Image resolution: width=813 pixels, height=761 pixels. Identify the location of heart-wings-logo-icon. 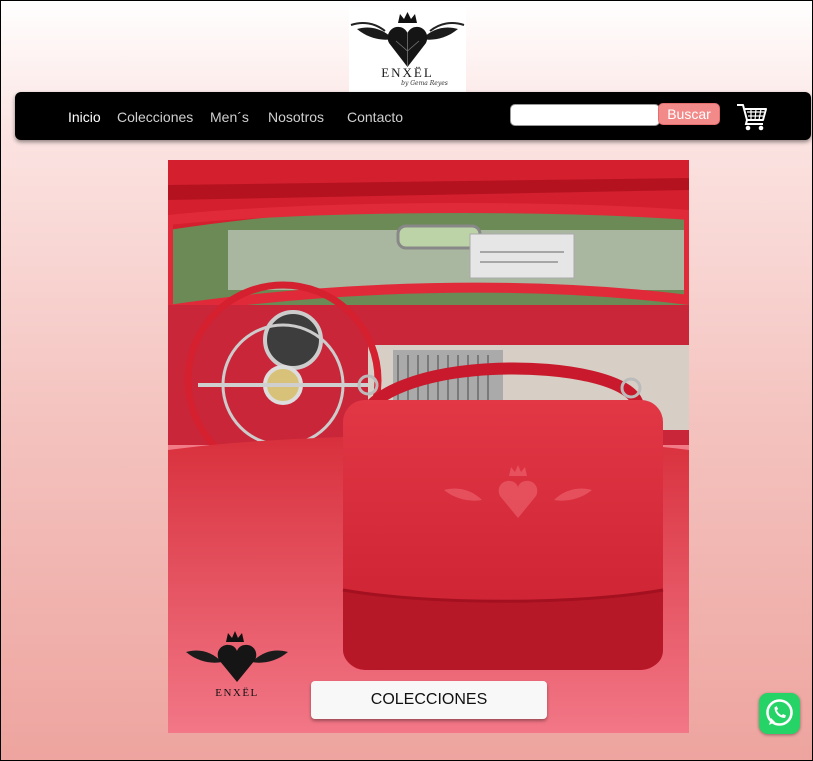
(407, 39).